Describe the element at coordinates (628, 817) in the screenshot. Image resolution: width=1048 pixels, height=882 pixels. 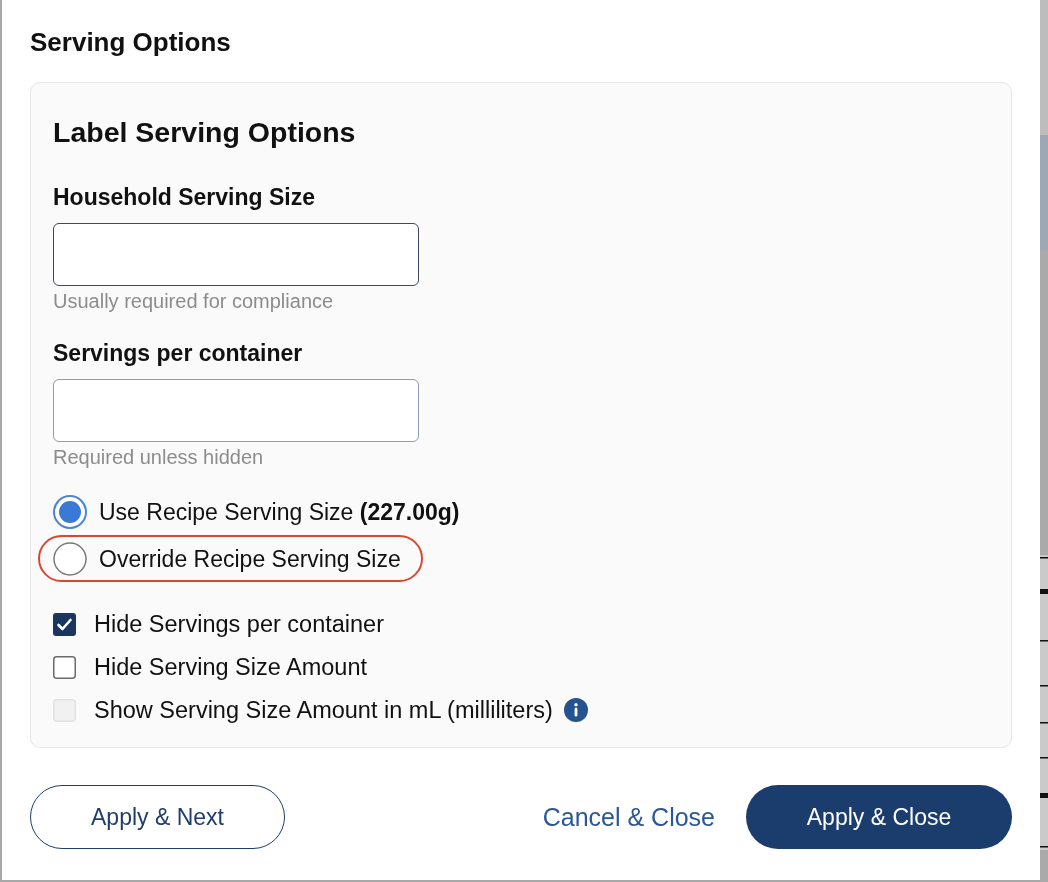
I see `text-link-button: Cancel & Close` at that location.